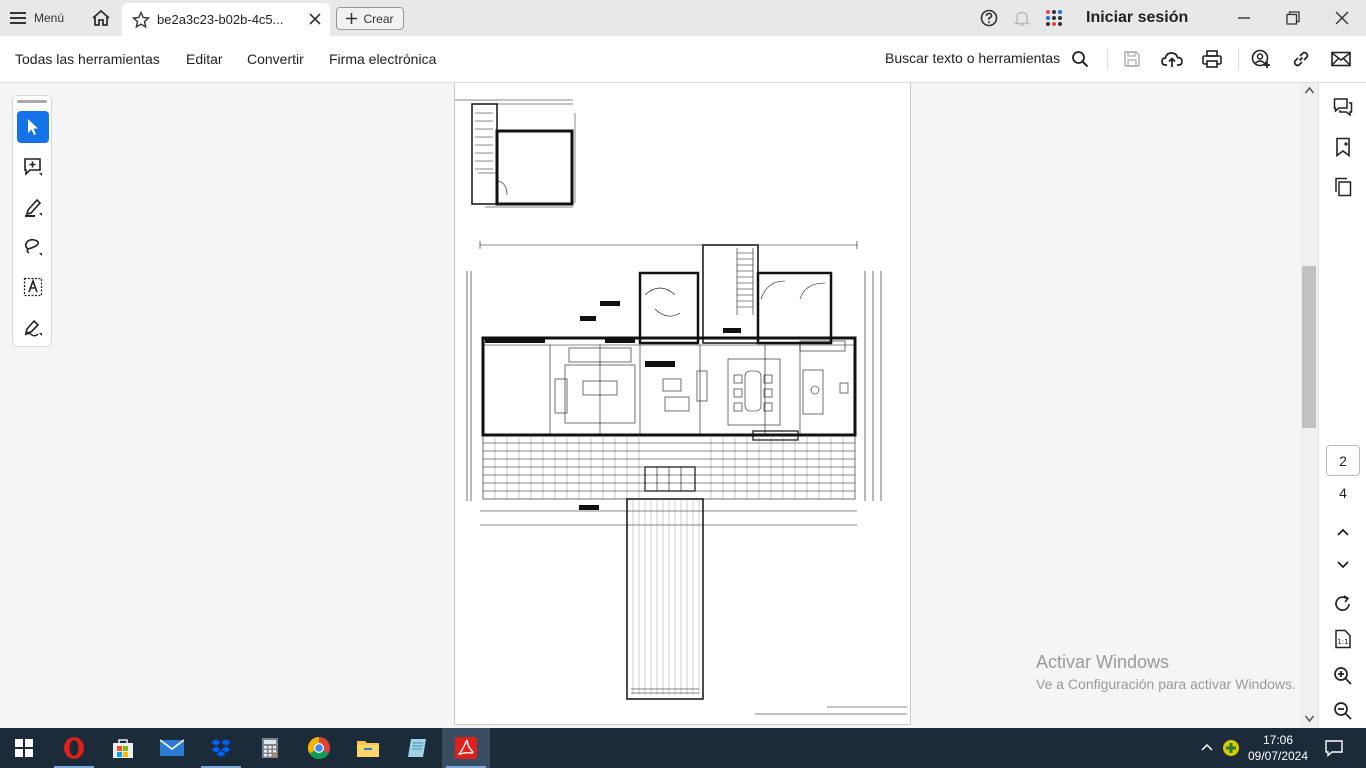 Image resolution: width=1366 pixels, height=768 pixels. Describe the element at coordinates (1103, 662) in the screenshot. I see `activation-watermark-title: Activar Windows` at that location.